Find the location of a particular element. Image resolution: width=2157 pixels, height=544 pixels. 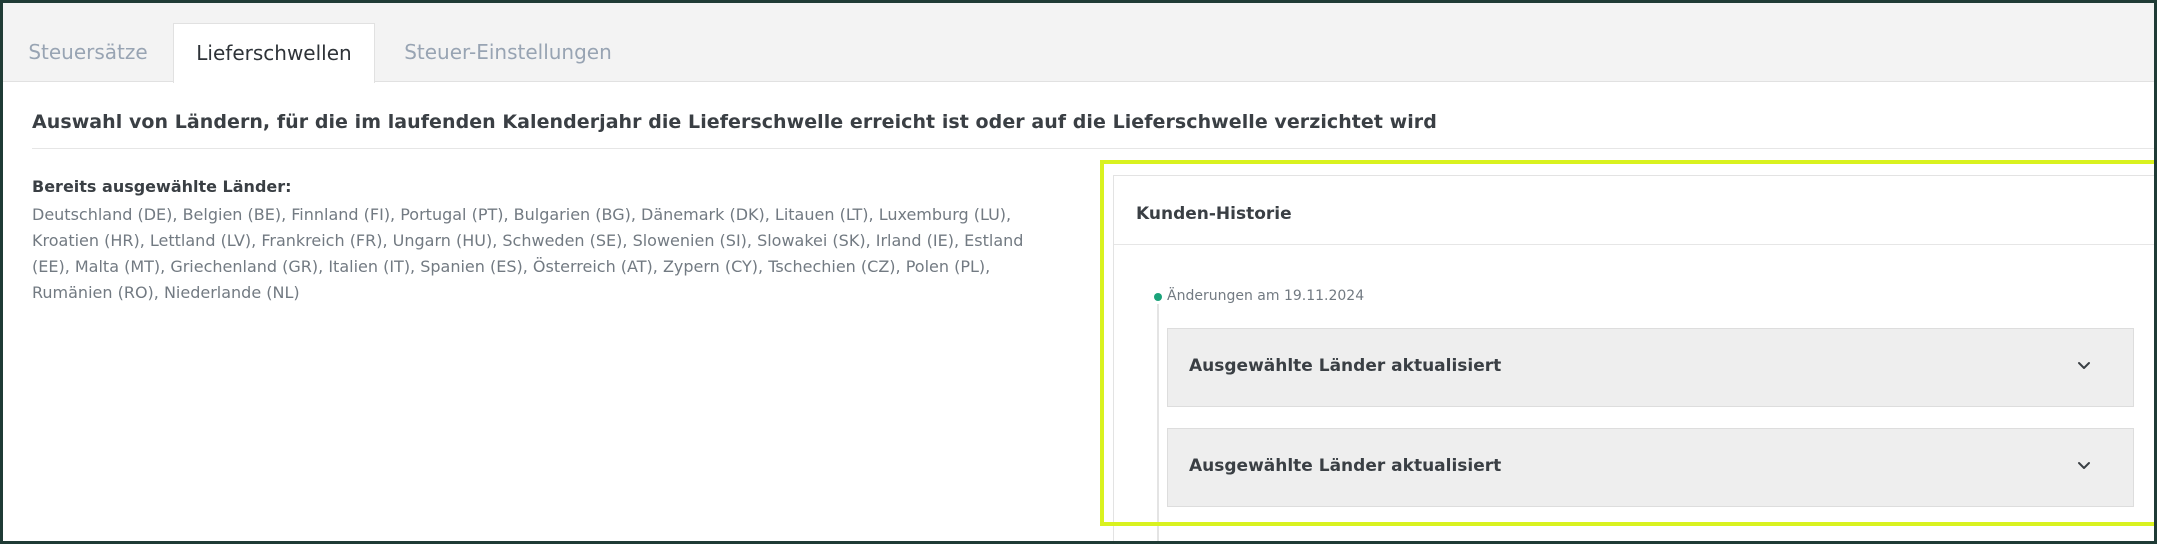

timeline-line is located at coordinates (1158, 422).